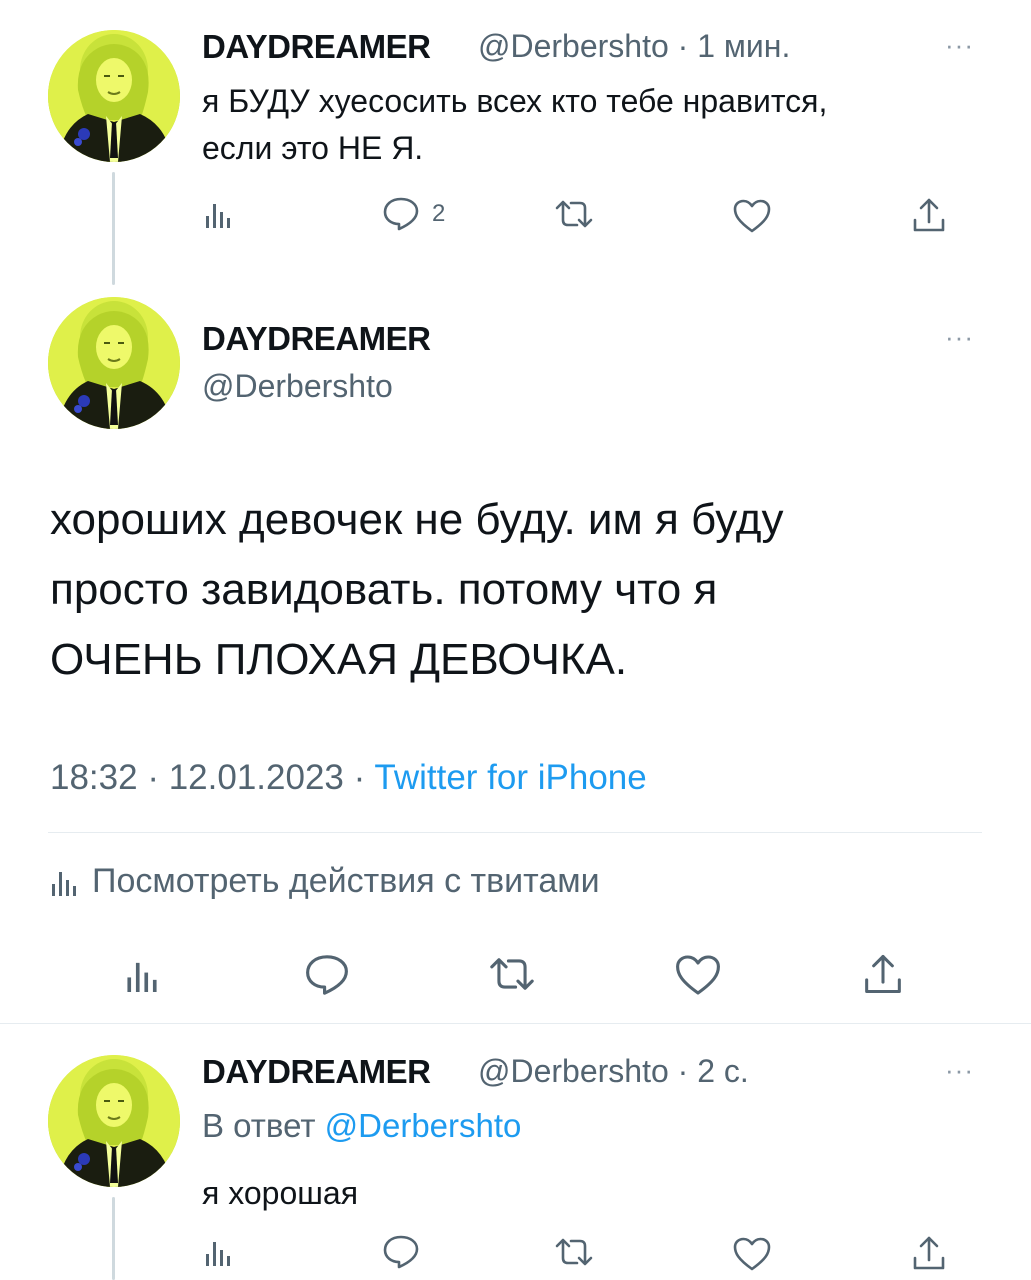  I want to click on timestamp: 2 с., so click(723, 1071).